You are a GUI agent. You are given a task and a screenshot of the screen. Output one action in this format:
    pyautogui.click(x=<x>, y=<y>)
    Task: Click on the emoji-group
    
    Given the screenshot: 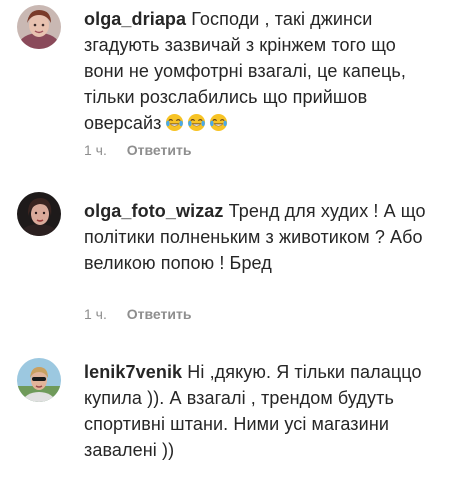 What is the action you would take?
    pyautogui.click(x=195, y=126)
    